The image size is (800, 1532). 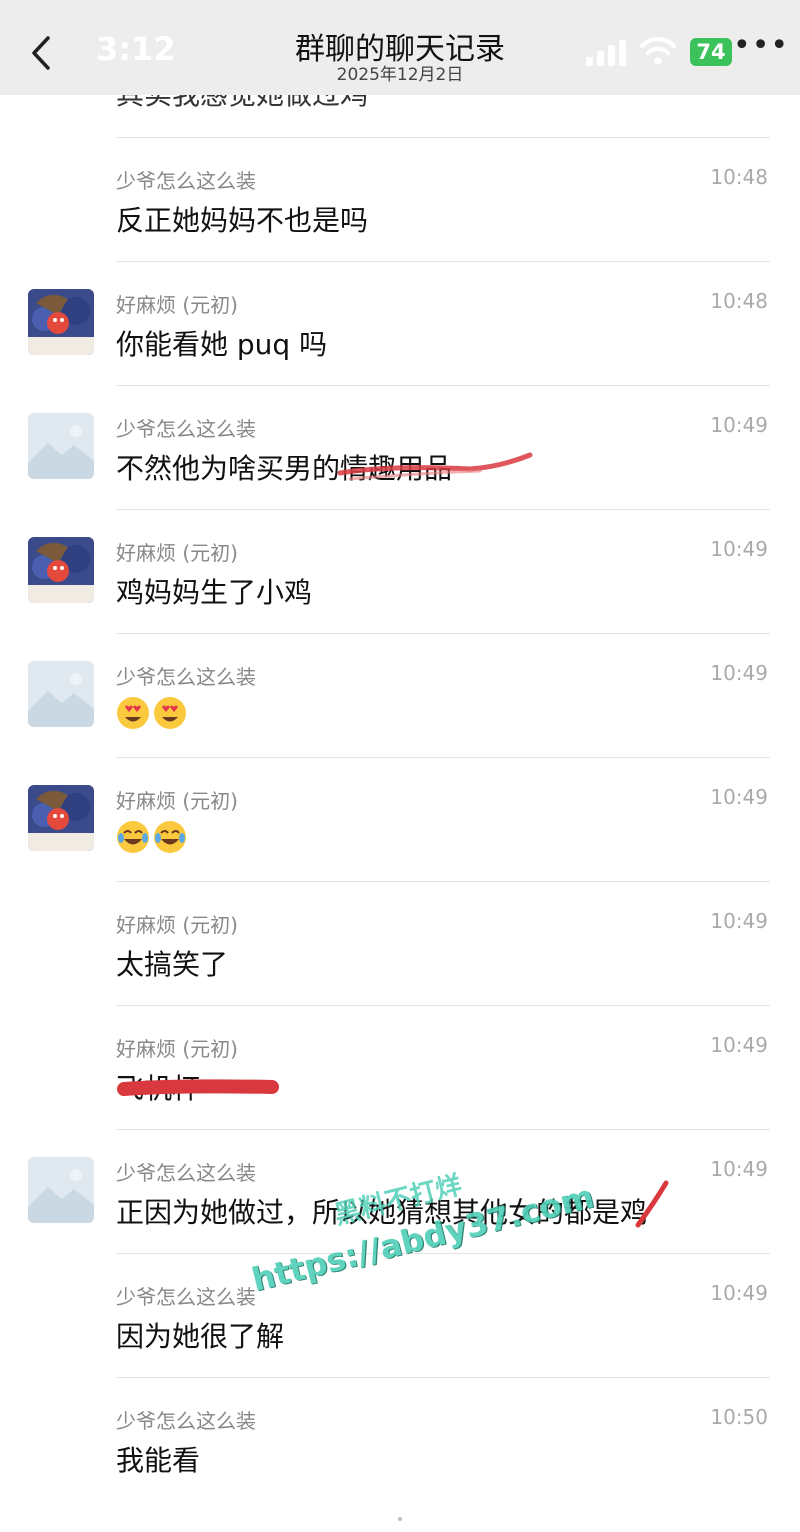 What do you see at coordinates (400, 75) in the screenshot?
I see `page-subtitle-date: 2025年12月2日` at bounding box center [400, 75].